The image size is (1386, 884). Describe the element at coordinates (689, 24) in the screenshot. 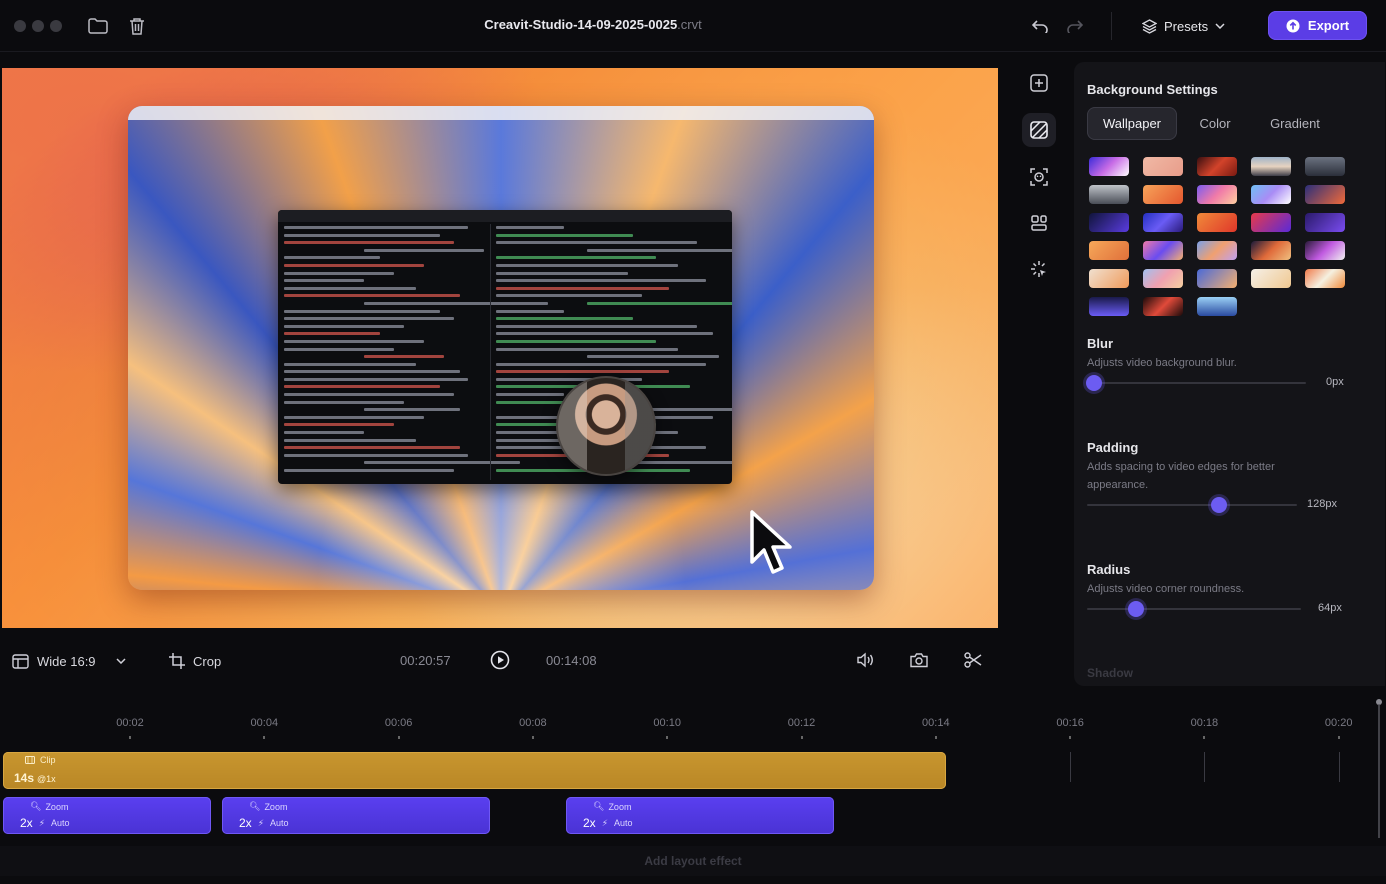

I see `project-extension: .crvt` at that location.